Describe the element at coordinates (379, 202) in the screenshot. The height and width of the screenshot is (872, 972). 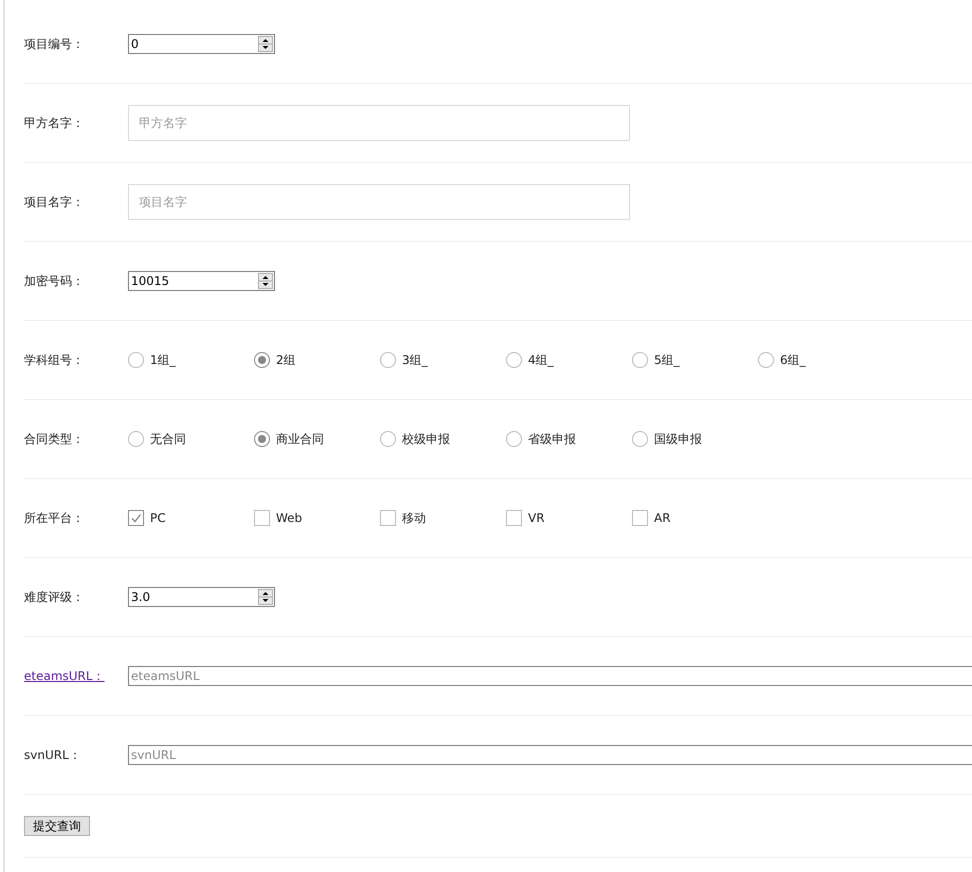
I see `text-field: 项目名字` at that location.